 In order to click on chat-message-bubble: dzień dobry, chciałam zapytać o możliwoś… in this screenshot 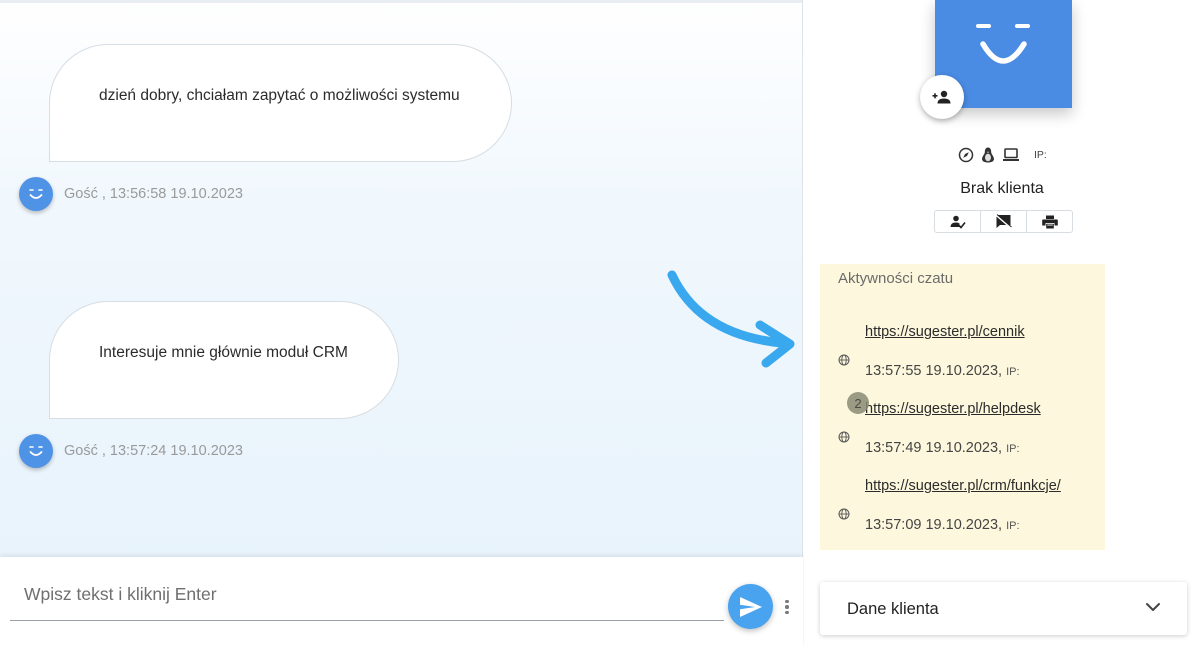, I will do `click(280, 103)`.